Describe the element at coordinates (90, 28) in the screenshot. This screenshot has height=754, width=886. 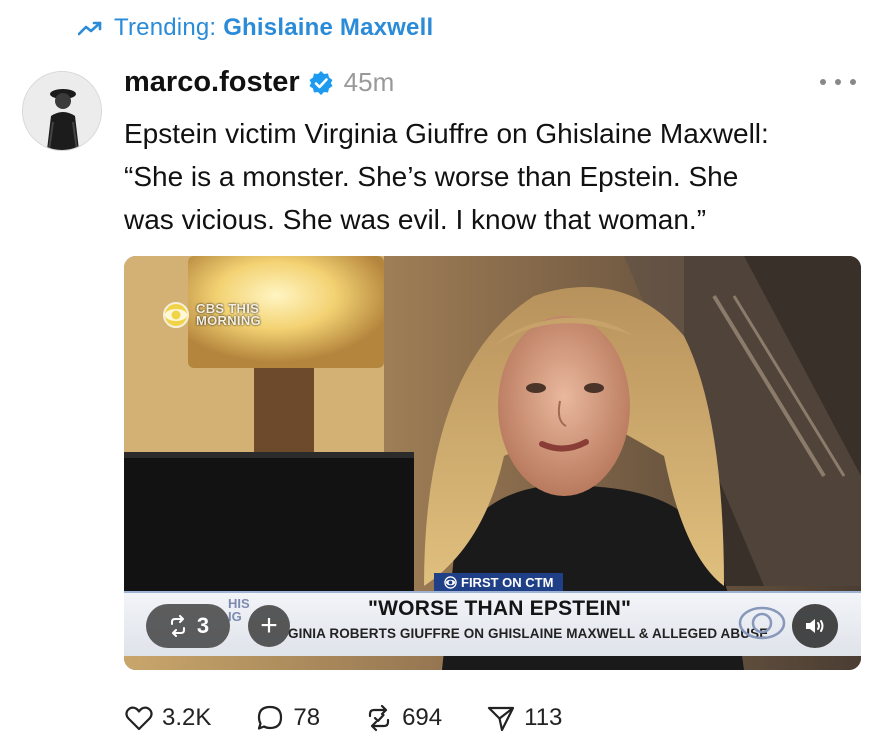
I see `trending-up-icon` at that location.